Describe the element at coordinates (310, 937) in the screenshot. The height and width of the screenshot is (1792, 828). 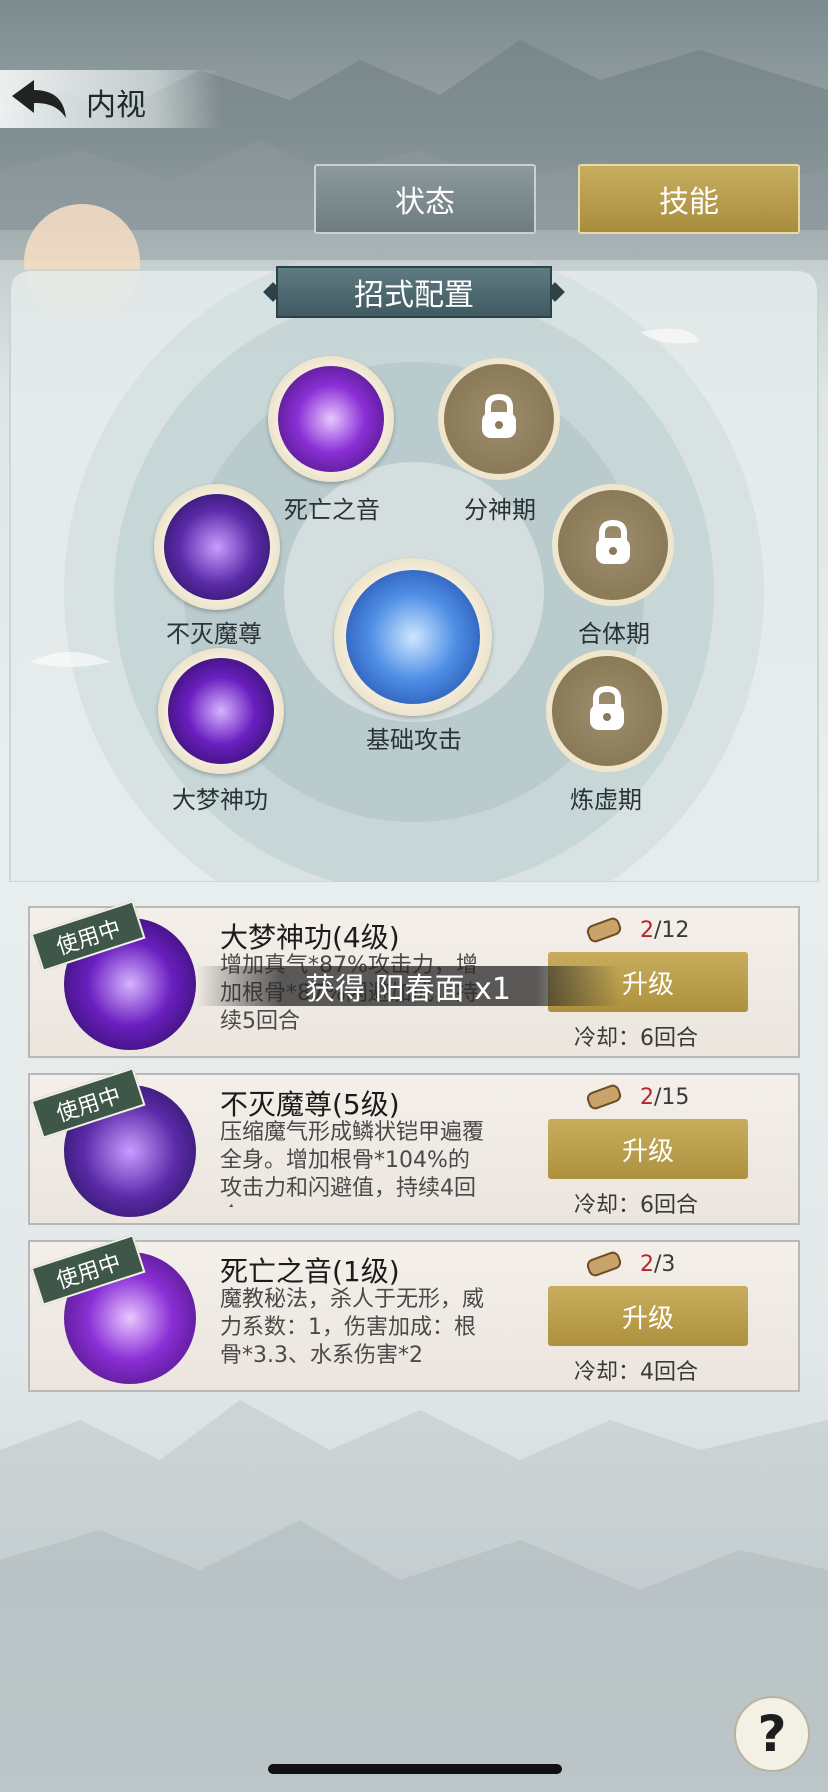
I see `skill-name: 大梦神功(4级)` at that location.